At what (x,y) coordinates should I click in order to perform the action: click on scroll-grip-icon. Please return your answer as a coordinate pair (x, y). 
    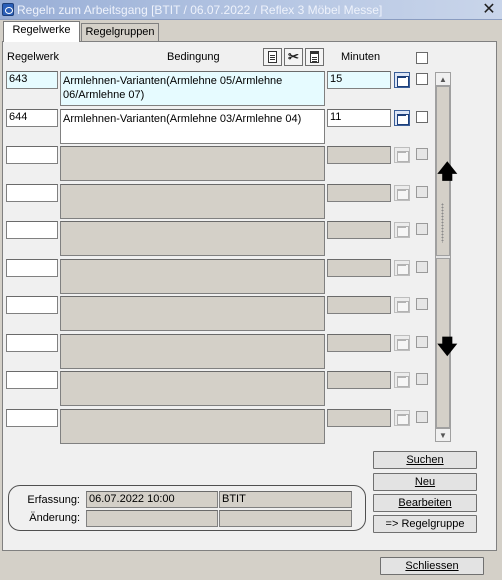
    Looking at the image, I should click on (442, 223).